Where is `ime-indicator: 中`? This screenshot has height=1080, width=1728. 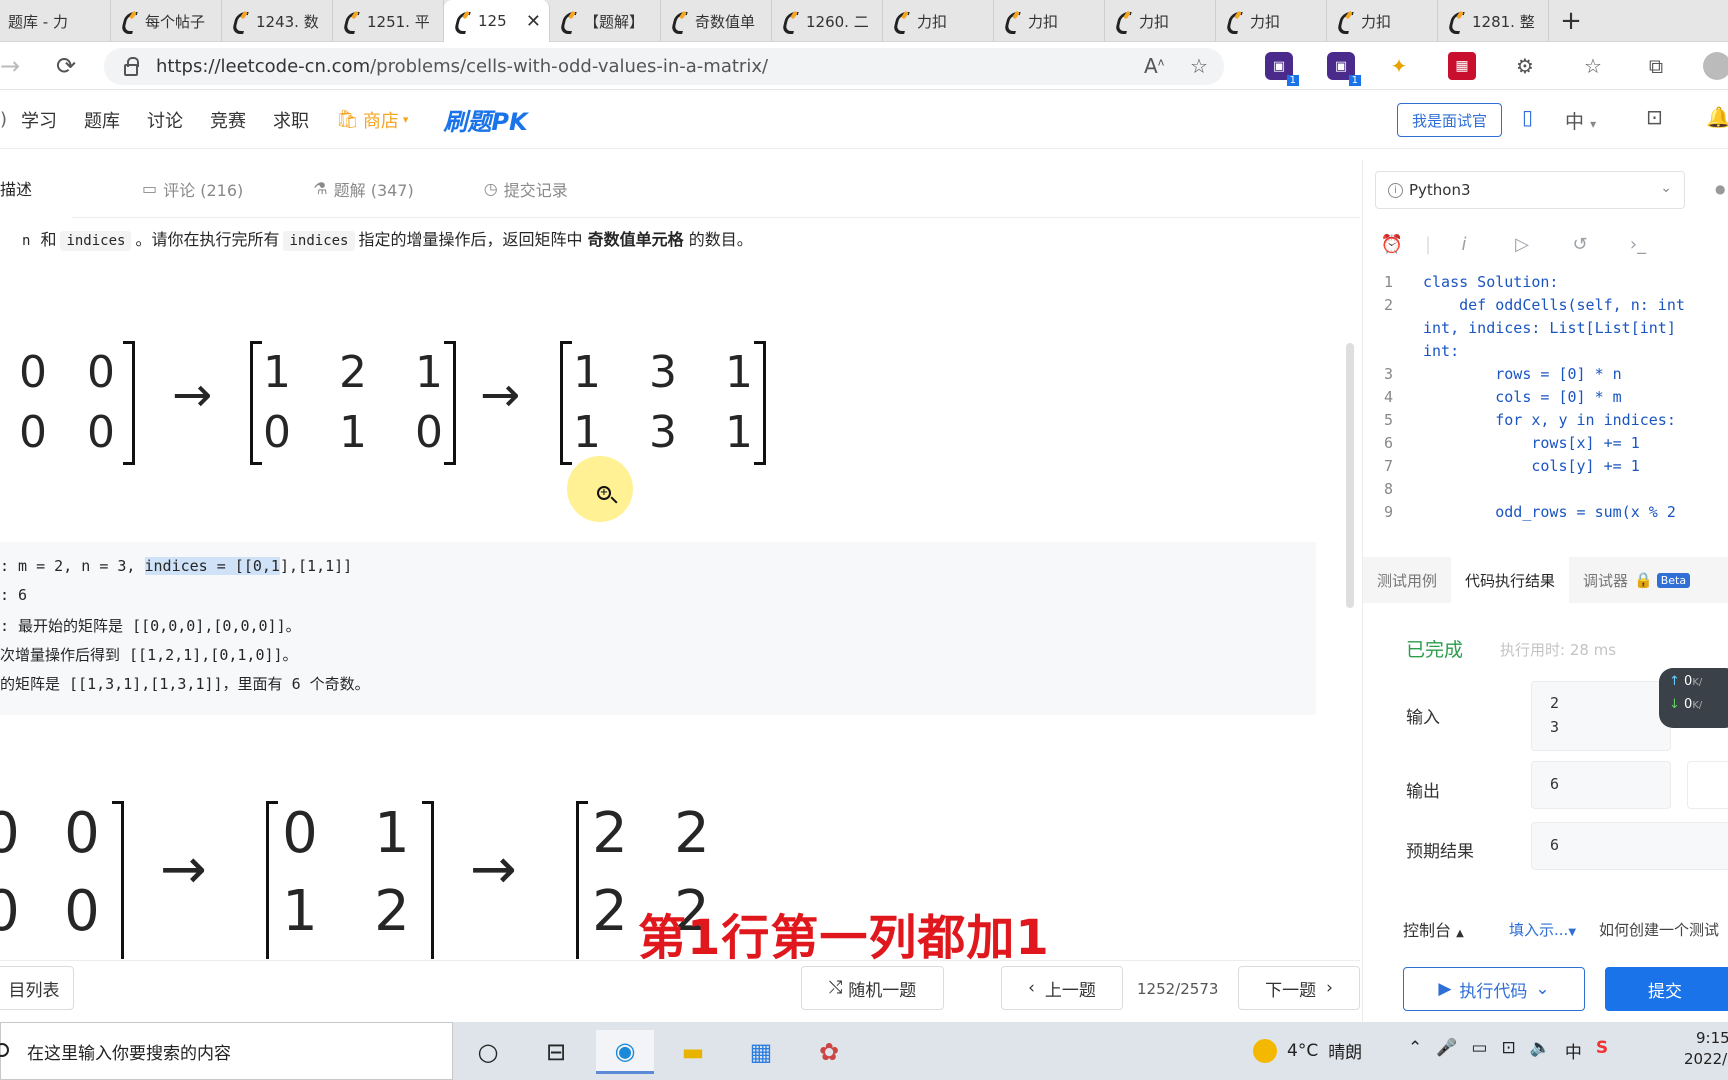
ime-indicator: 中 is located at coordinates (1573, 1050).